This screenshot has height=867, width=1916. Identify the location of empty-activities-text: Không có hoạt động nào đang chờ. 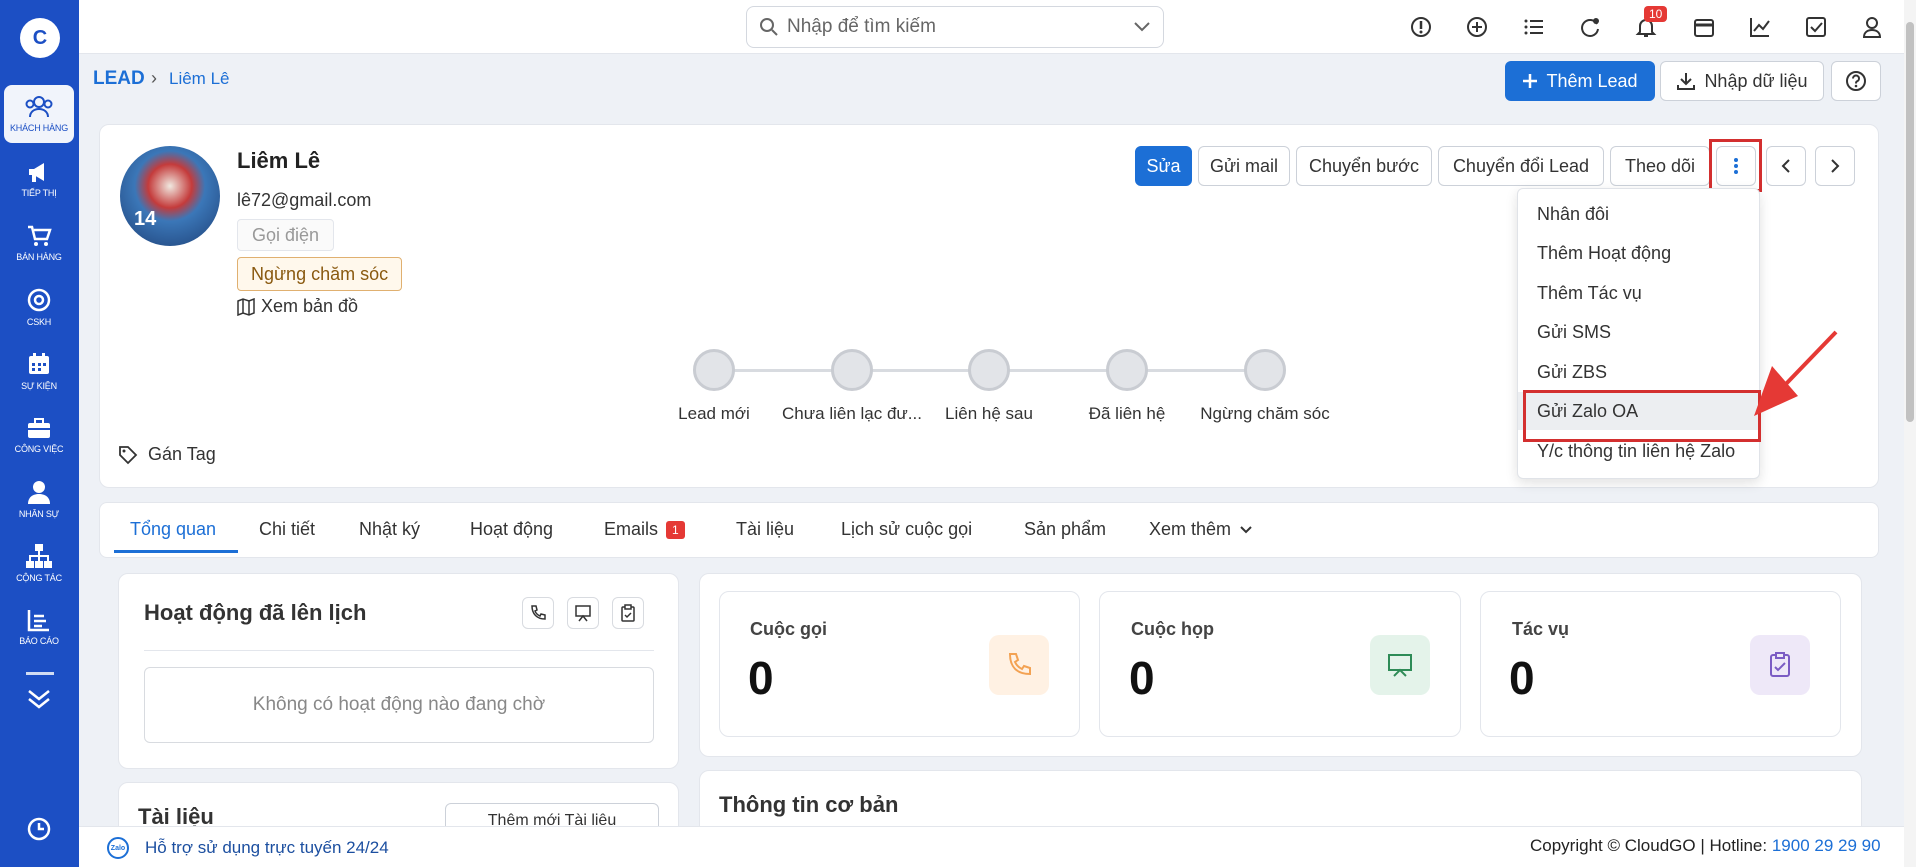
(399, 705).